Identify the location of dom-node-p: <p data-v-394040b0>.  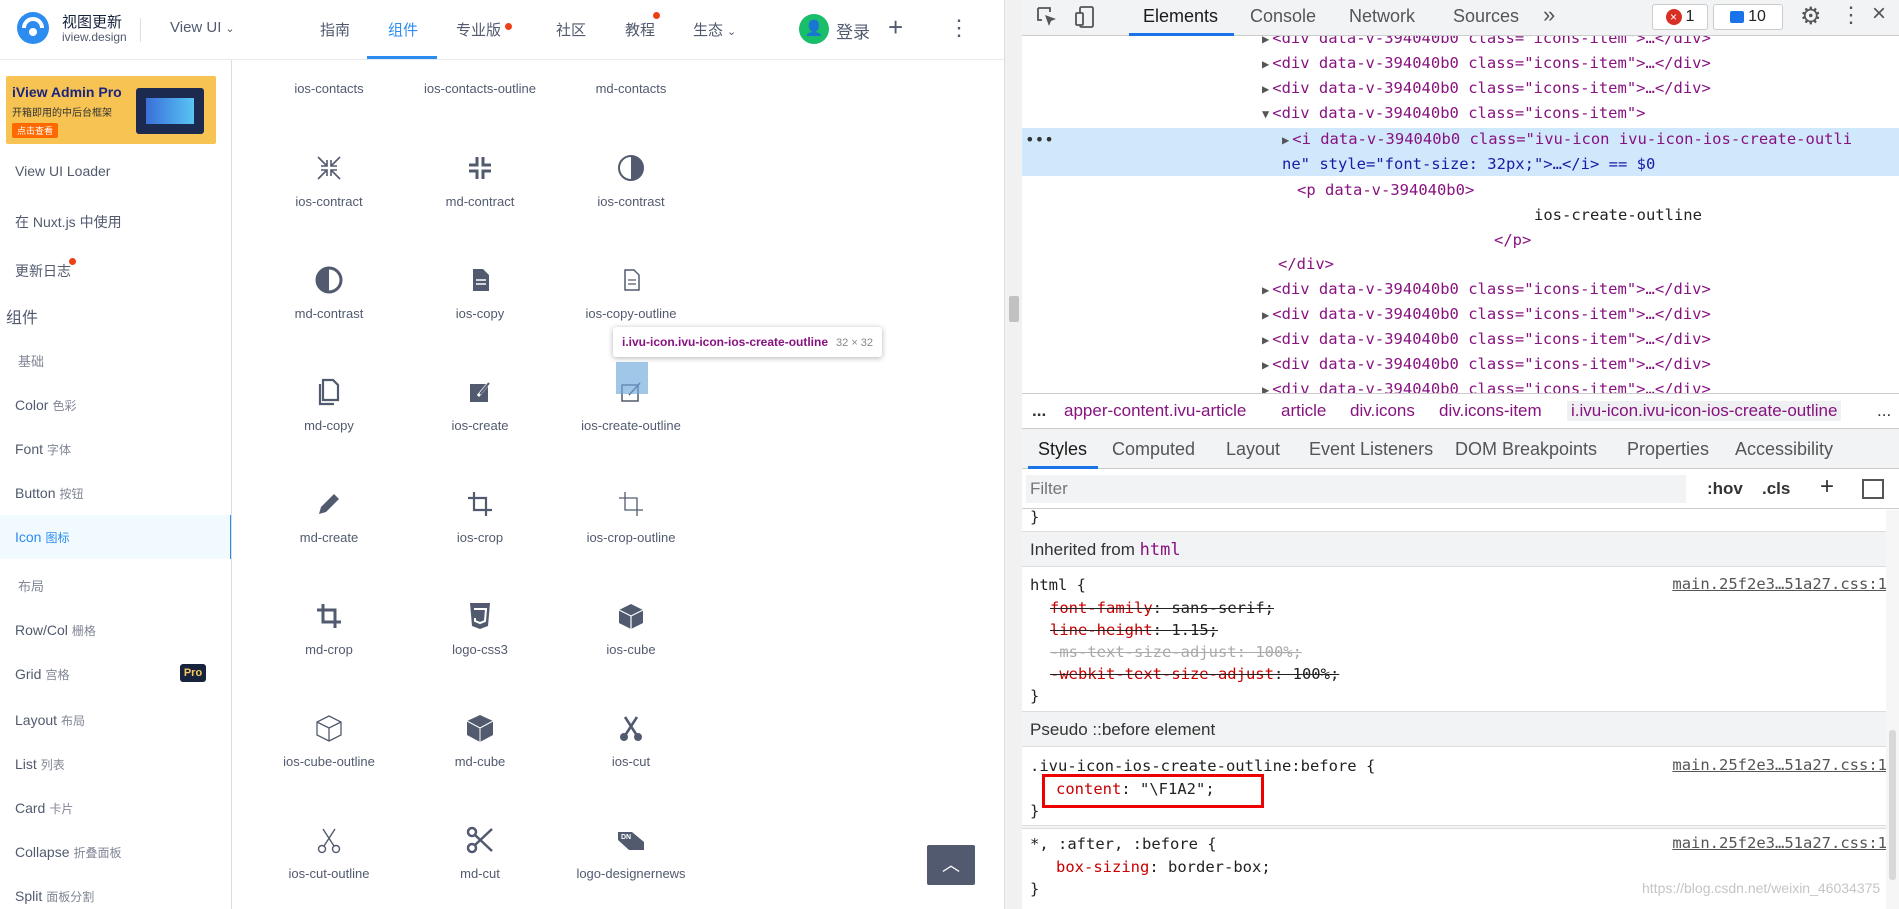
(1385, 190).